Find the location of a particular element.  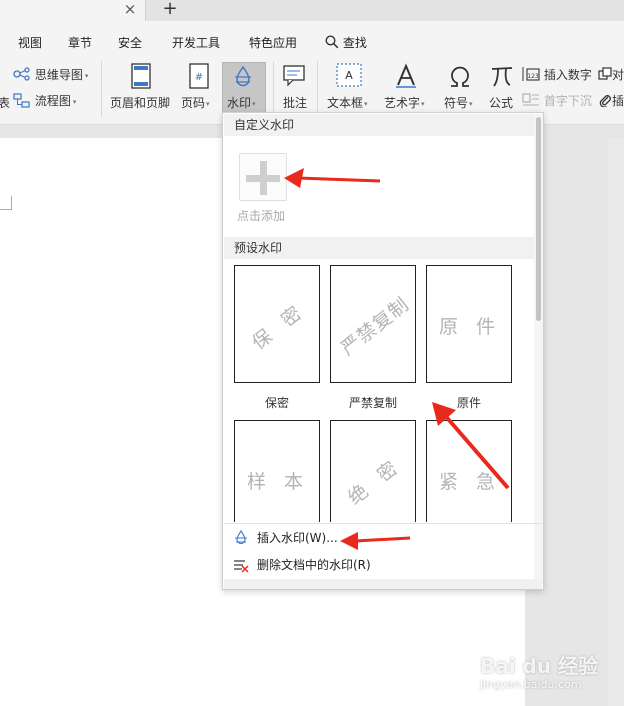

custom-watermark-header: 自定义水印 is located at coordinates (379, 125).